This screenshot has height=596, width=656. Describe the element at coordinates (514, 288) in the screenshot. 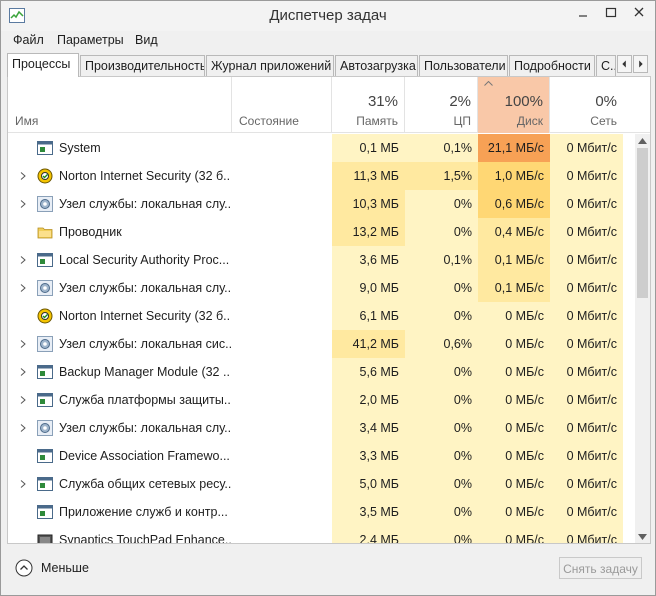

I see `process-disk: 0,1 МБ/с` at that location.